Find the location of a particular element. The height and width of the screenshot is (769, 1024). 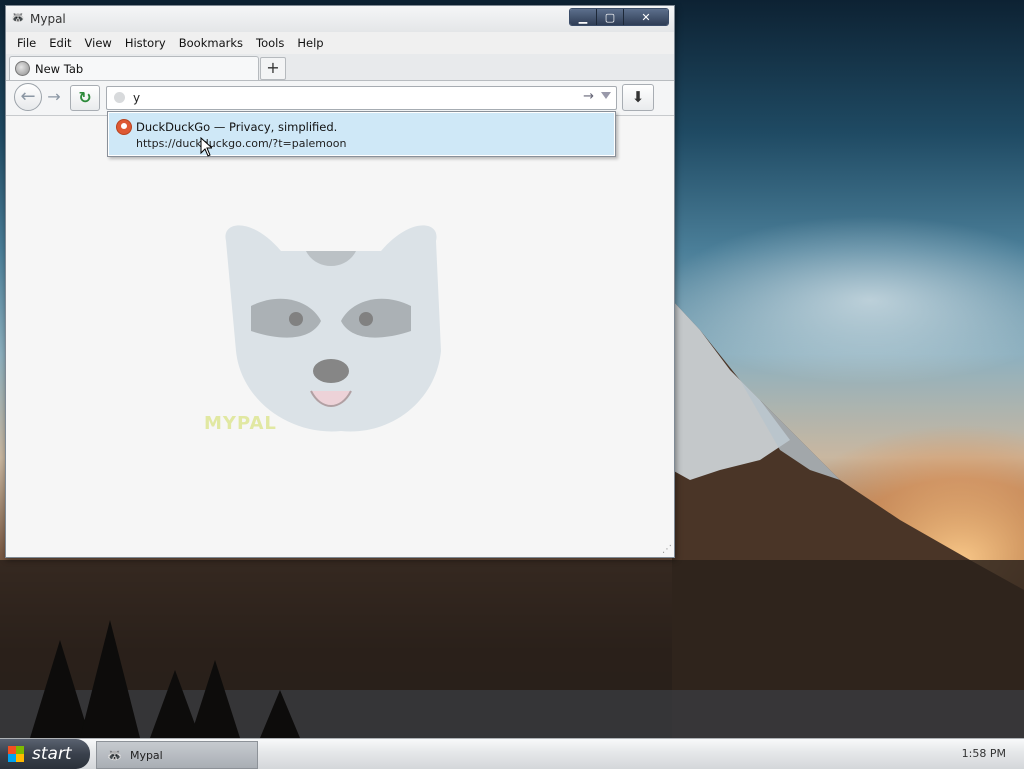

go-arrow-icon: → is located at coordinates (588, 97).